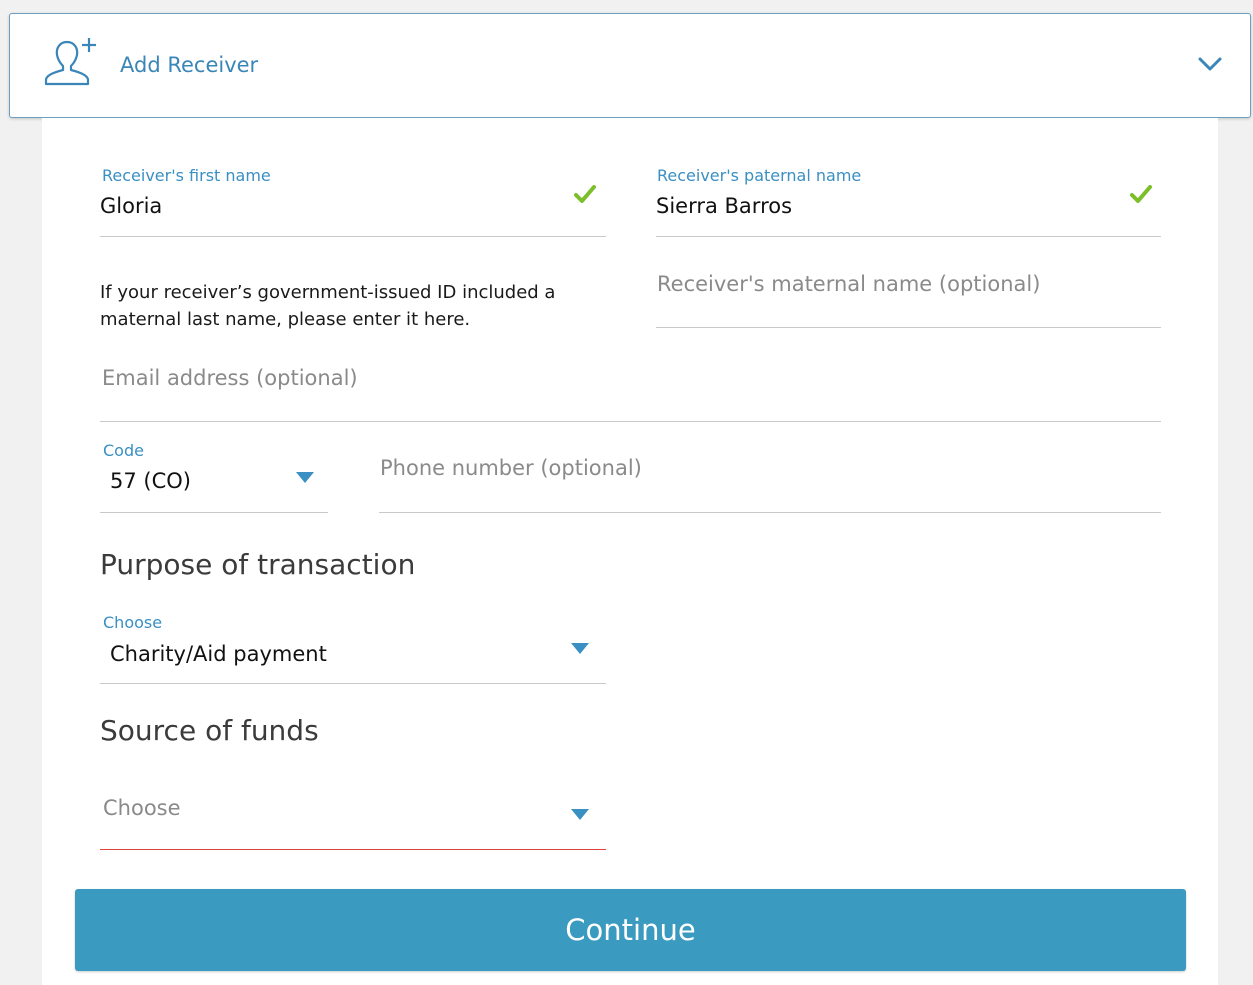  I want to click on email-placeholder: Email address (optional), so click(230, 378).